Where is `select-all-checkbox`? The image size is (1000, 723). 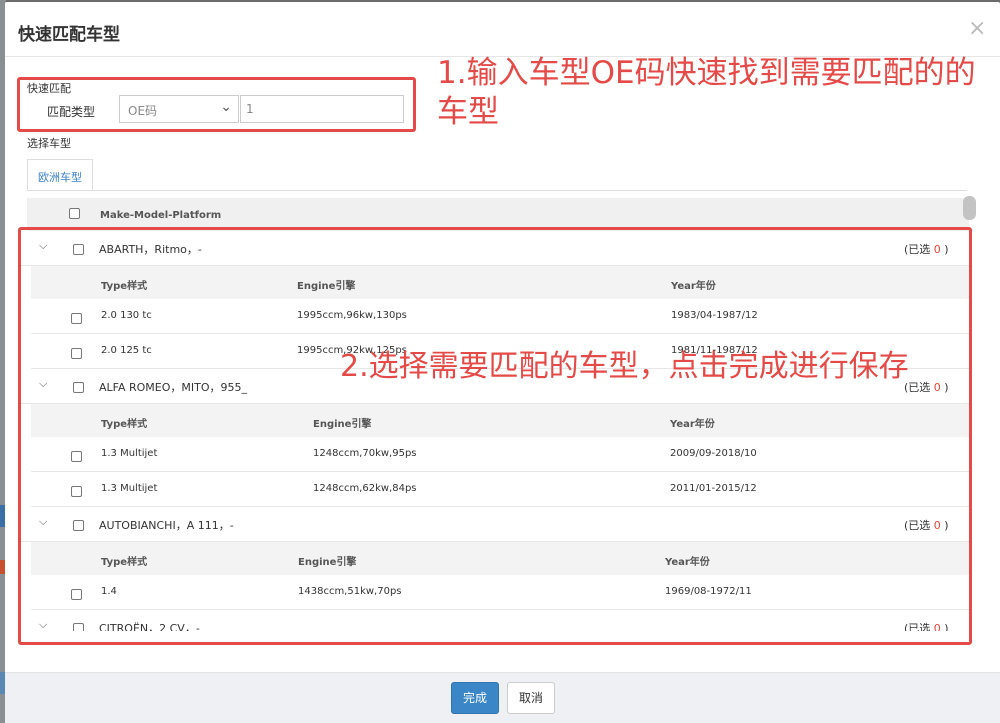 select-all-checkbox is located at coordinates (74, 213).